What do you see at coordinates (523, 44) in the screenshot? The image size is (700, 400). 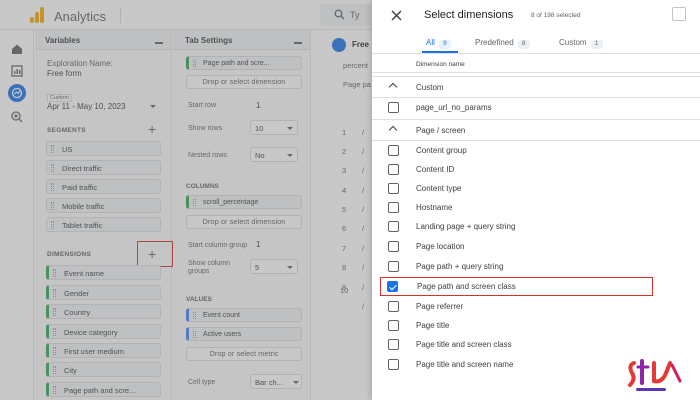 I see `tab-count-badge: 8` at bounding box center [523, 44].